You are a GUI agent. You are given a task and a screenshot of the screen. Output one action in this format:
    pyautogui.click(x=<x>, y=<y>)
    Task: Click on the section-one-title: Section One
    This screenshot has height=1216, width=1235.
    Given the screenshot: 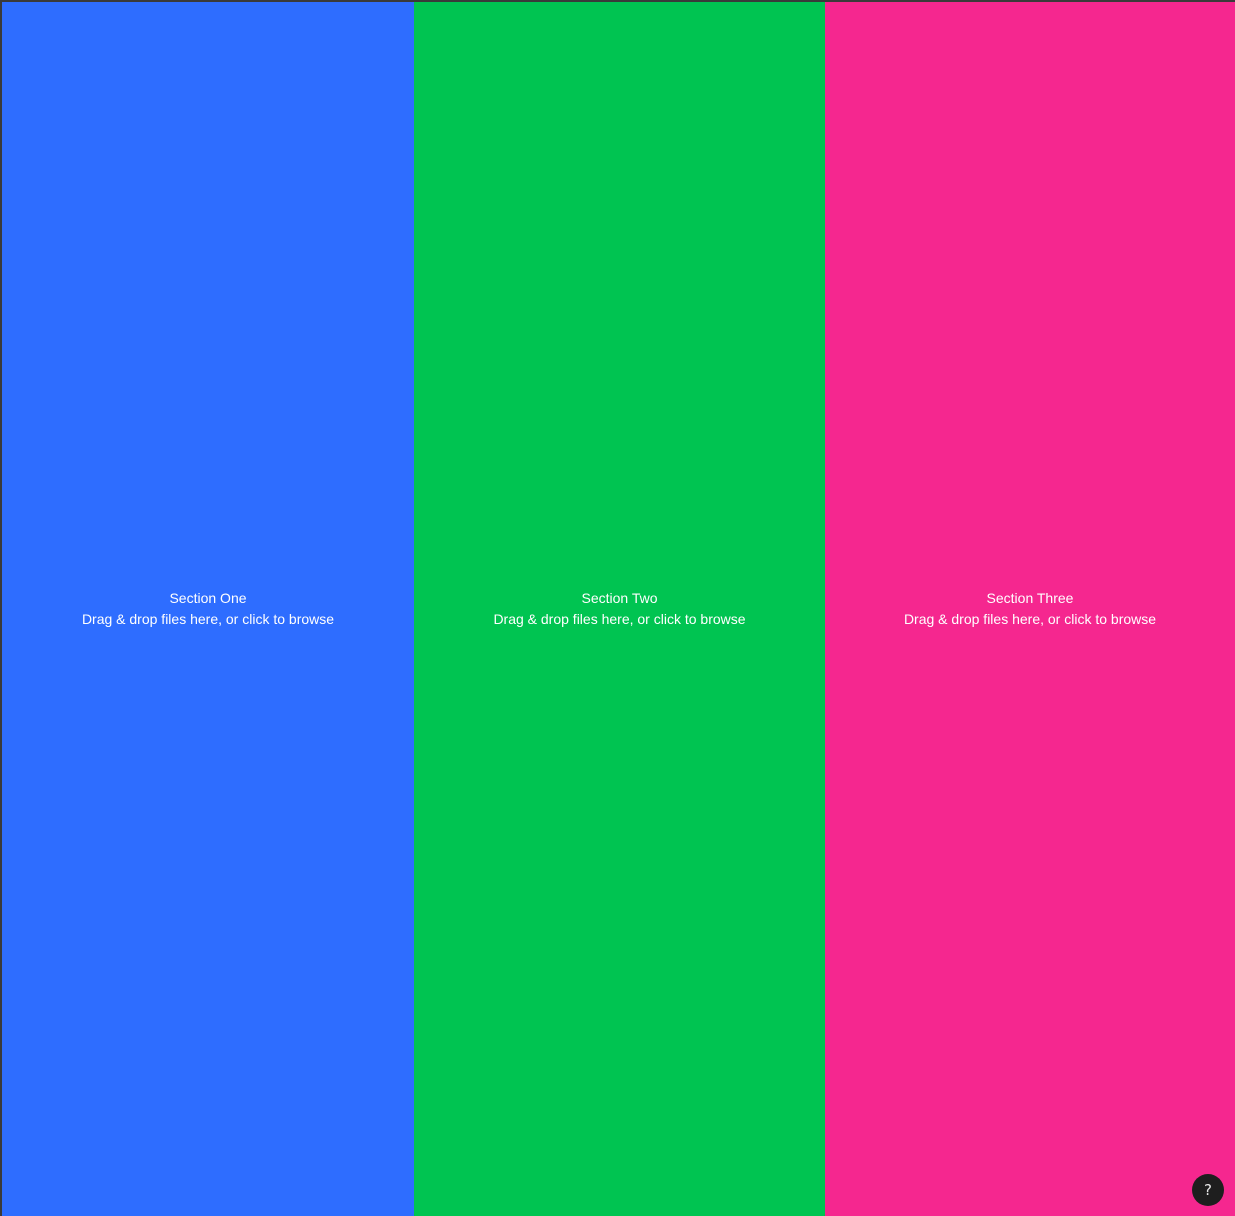 What is the action you would take?
    pyautogui.click(x=208, y=598)
    